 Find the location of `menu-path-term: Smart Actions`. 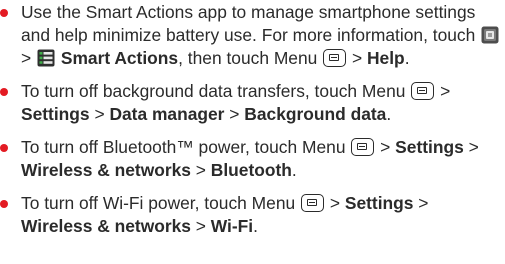

menu-path-term: Smart Actions is located at coordinates (119, 58).